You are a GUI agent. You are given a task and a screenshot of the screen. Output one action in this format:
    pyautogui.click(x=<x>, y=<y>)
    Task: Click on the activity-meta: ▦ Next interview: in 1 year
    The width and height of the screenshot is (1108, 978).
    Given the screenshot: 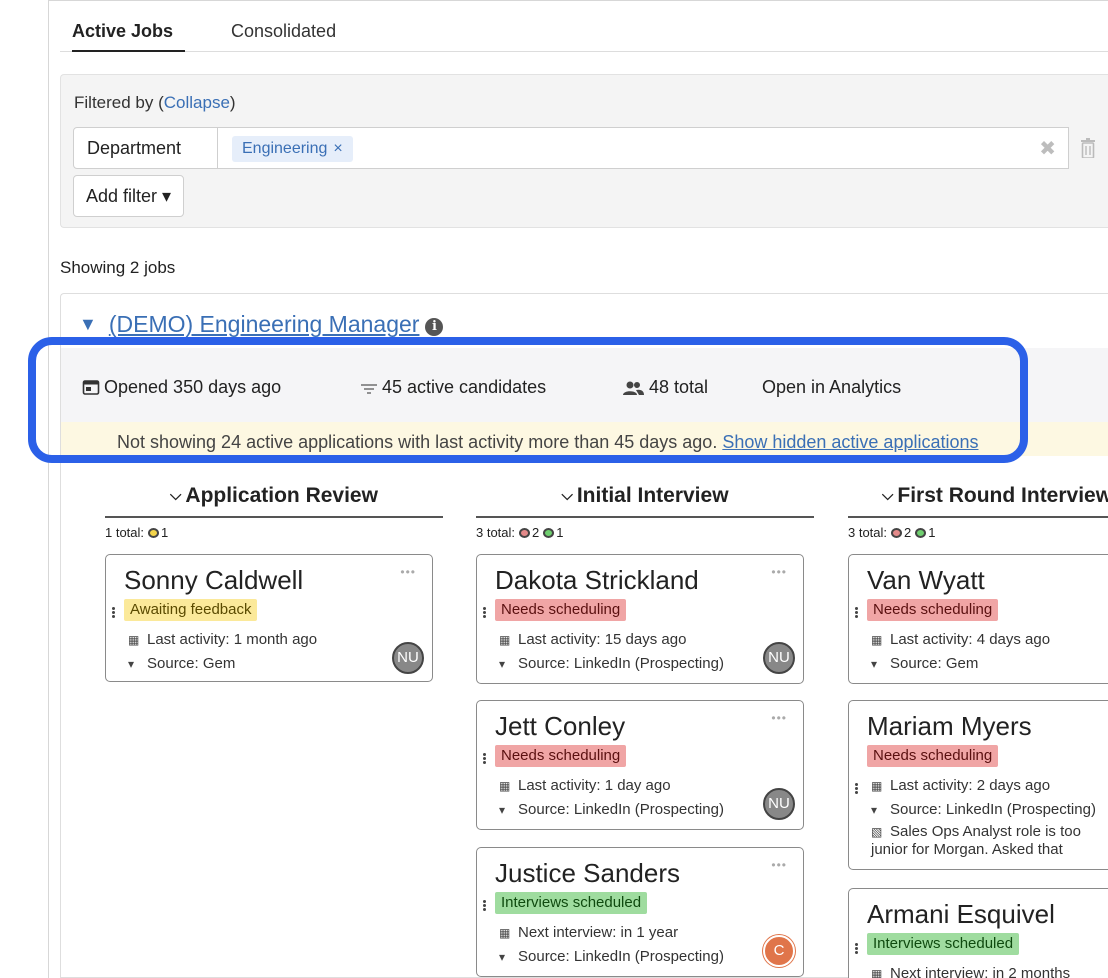 What is the action you would take?
    pyautogui.click(x=588, y=932)
    